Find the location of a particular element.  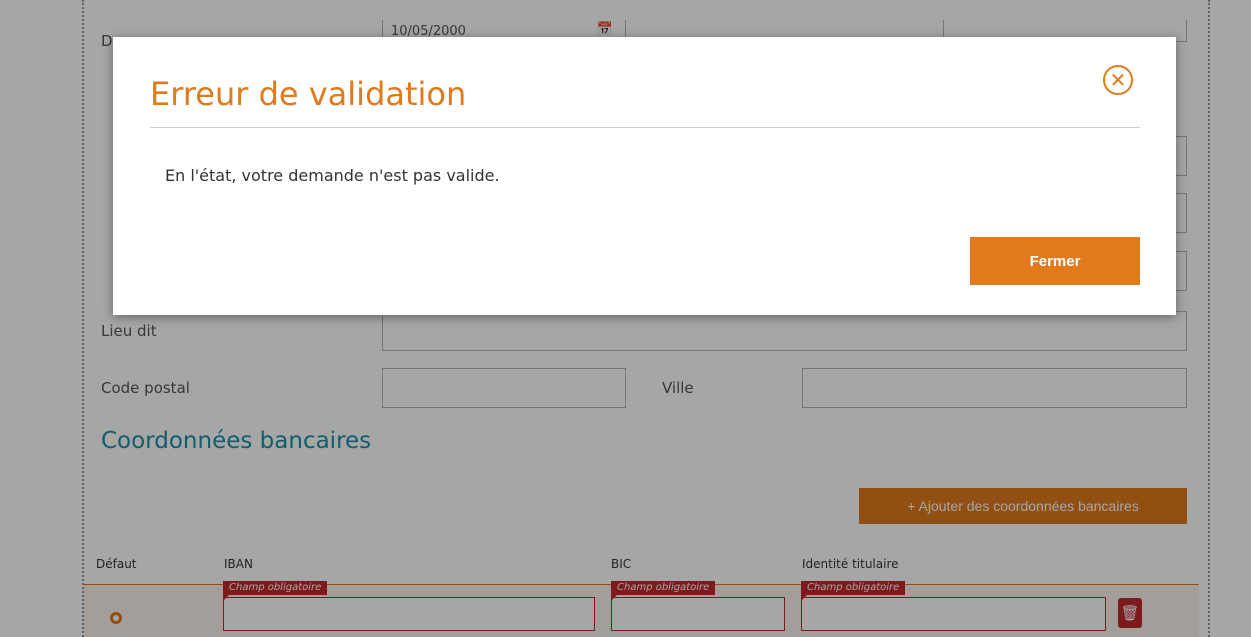

close-icon: ✕ is located at coordinates (1118, 80).